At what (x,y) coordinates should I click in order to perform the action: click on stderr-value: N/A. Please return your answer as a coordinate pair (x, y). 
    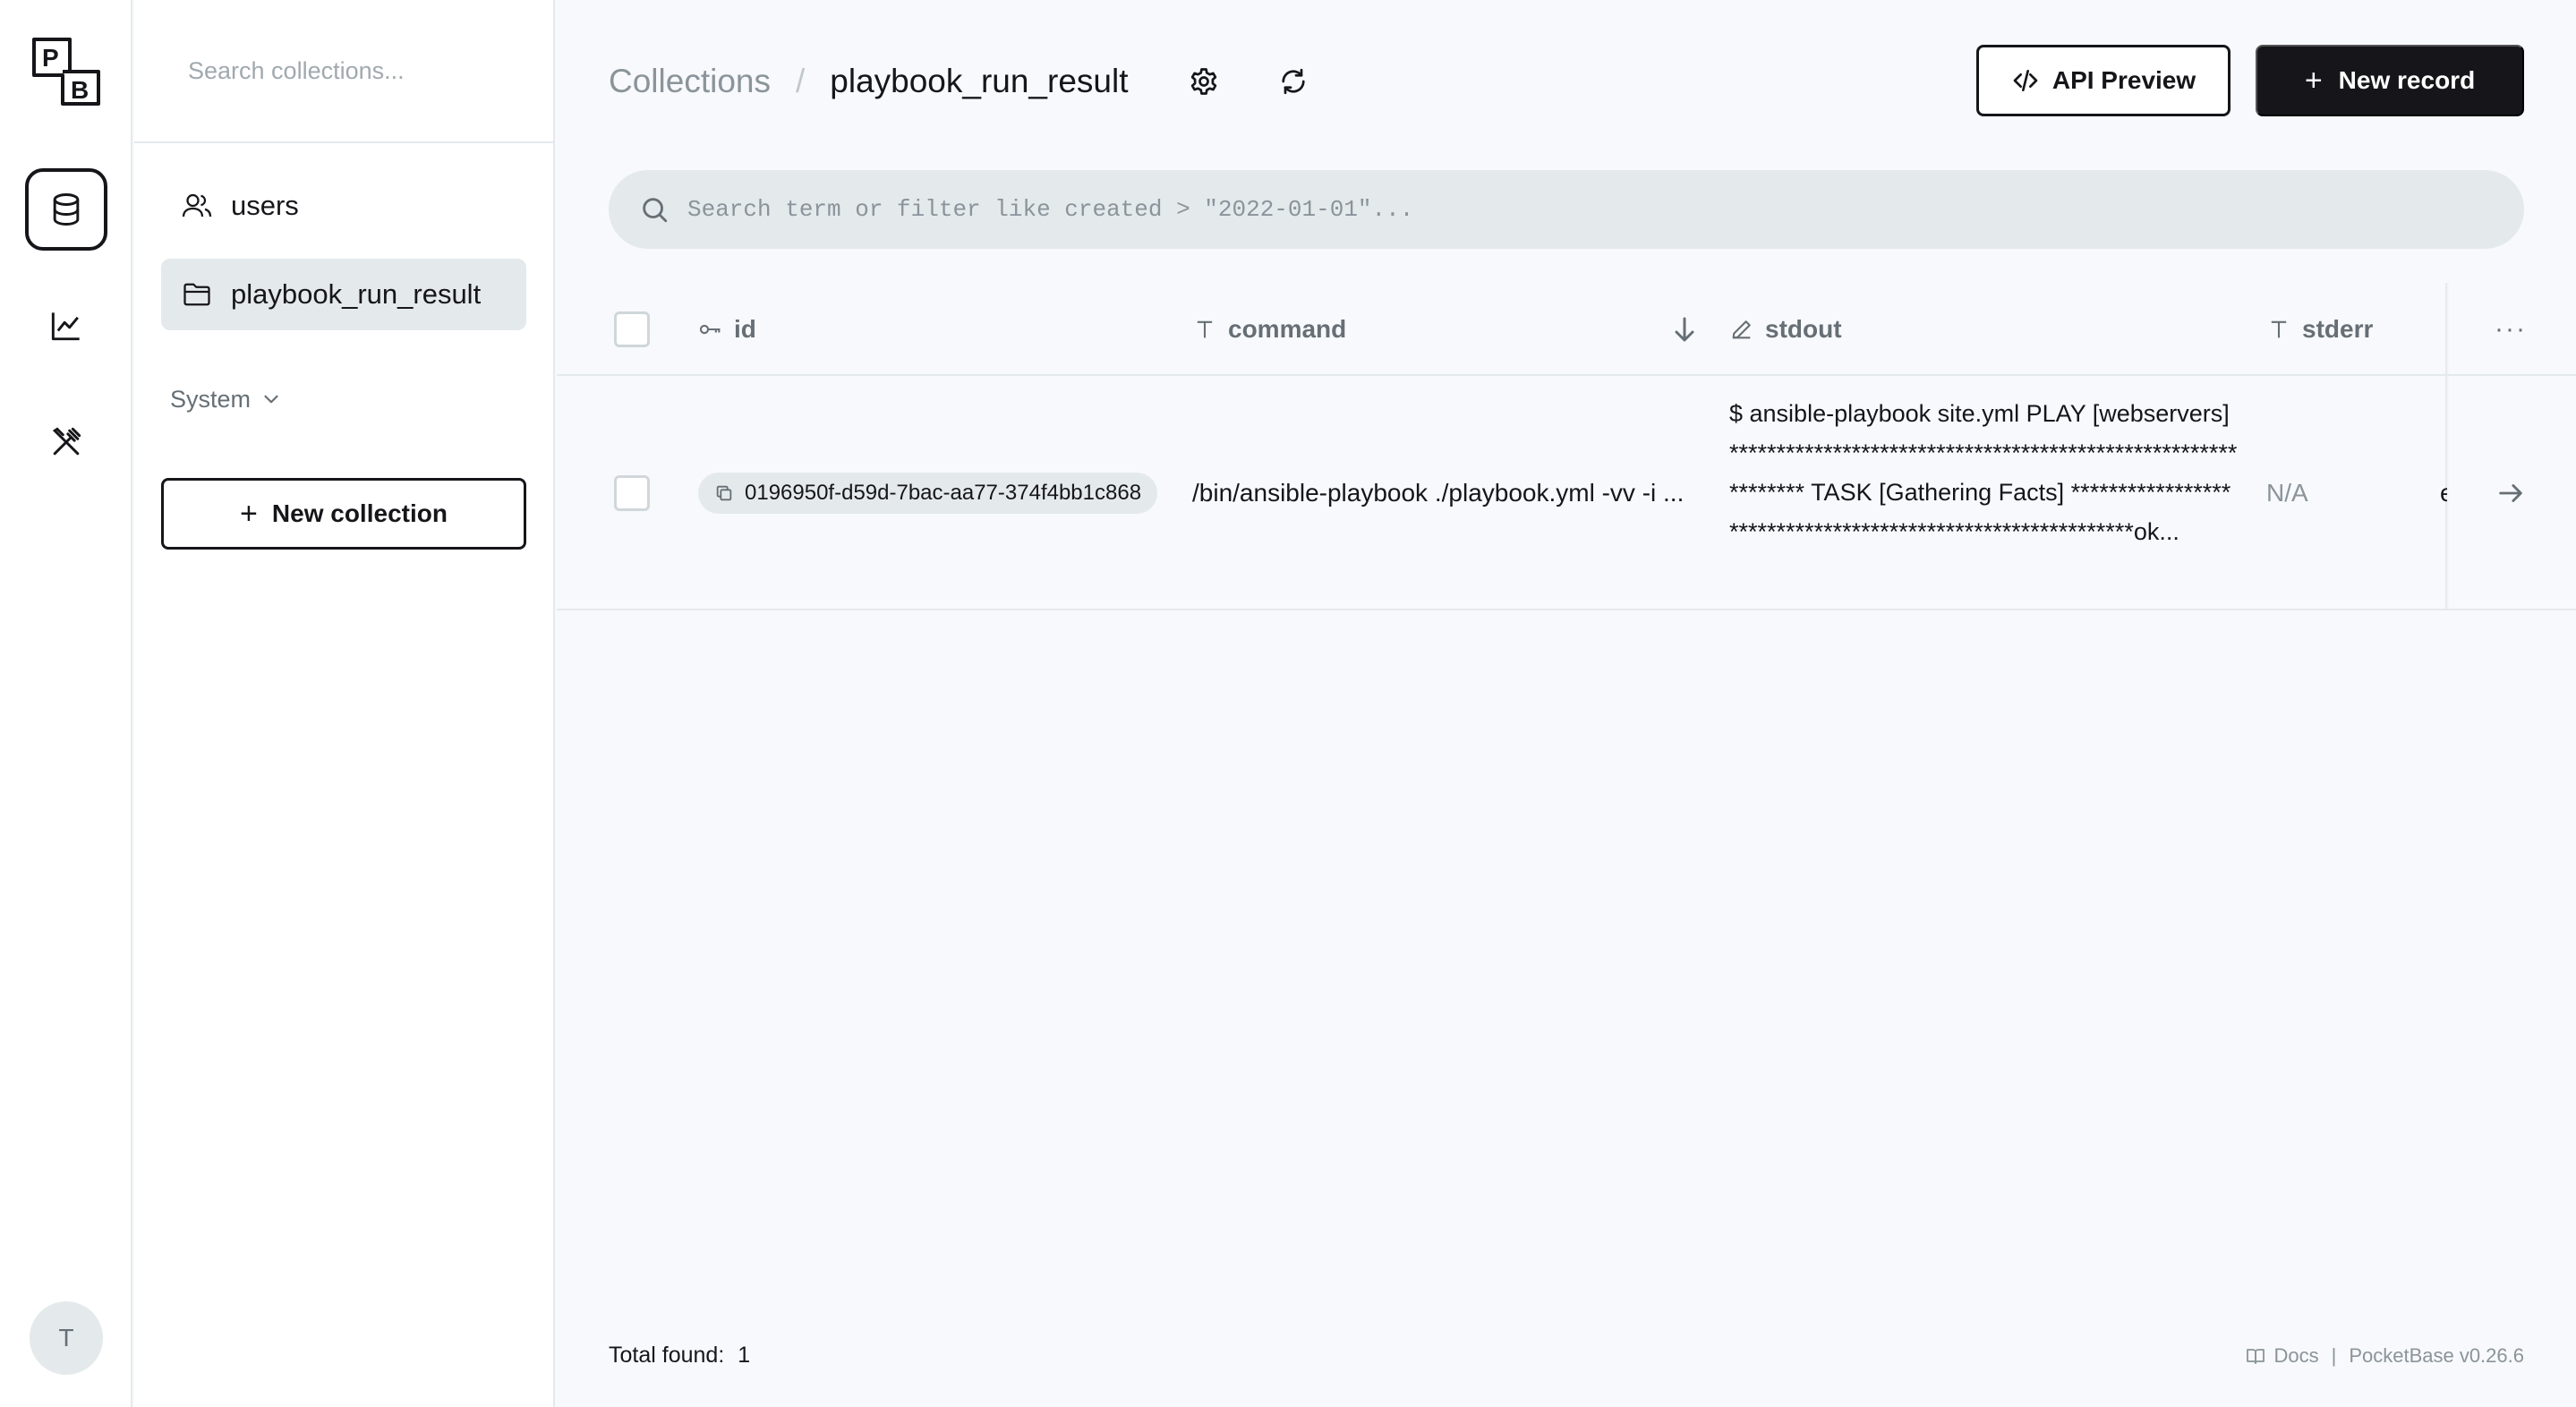
    Looking at the image, I should click on (2287, 493).